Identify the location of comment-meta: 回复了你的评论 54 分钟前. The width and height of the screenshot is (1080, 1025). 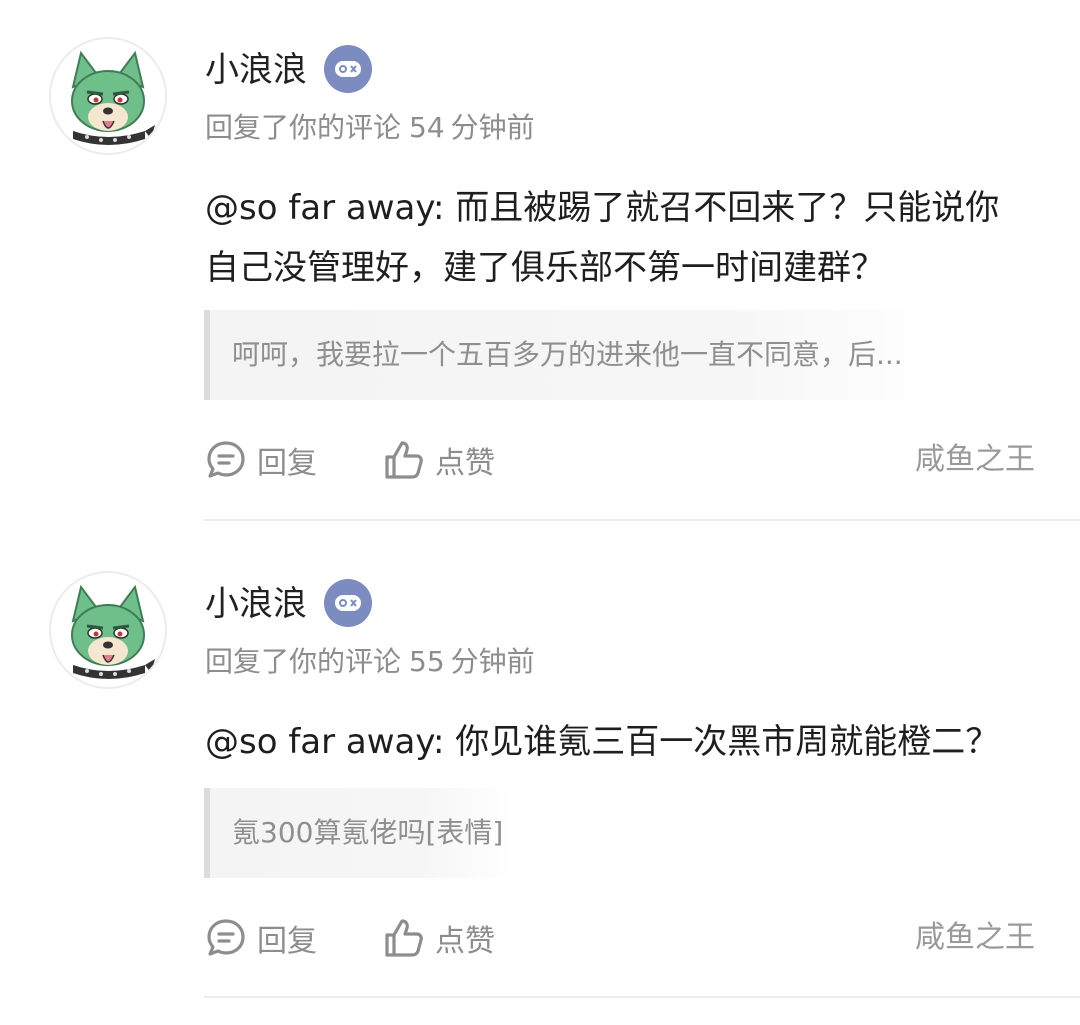
(370, 128).